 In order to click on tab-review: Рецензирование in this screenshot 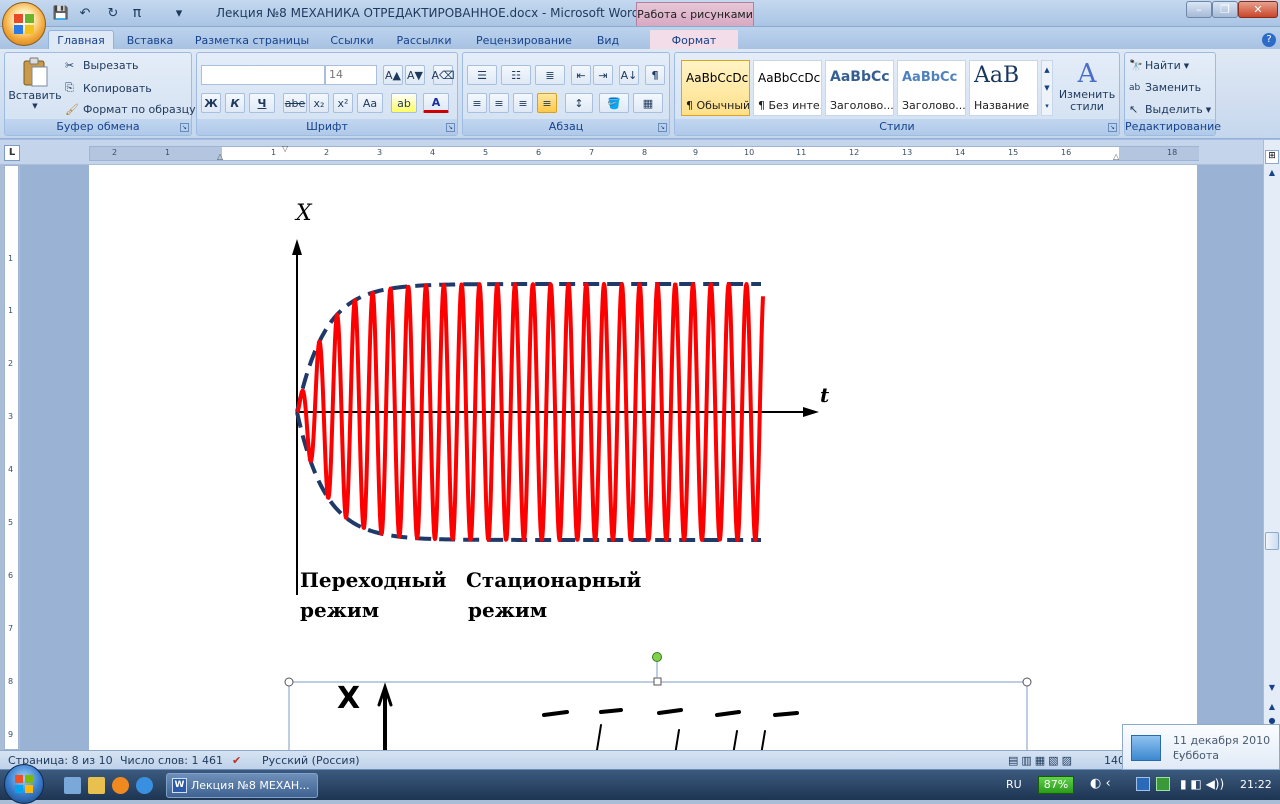, I will do `click(524, 40)`.